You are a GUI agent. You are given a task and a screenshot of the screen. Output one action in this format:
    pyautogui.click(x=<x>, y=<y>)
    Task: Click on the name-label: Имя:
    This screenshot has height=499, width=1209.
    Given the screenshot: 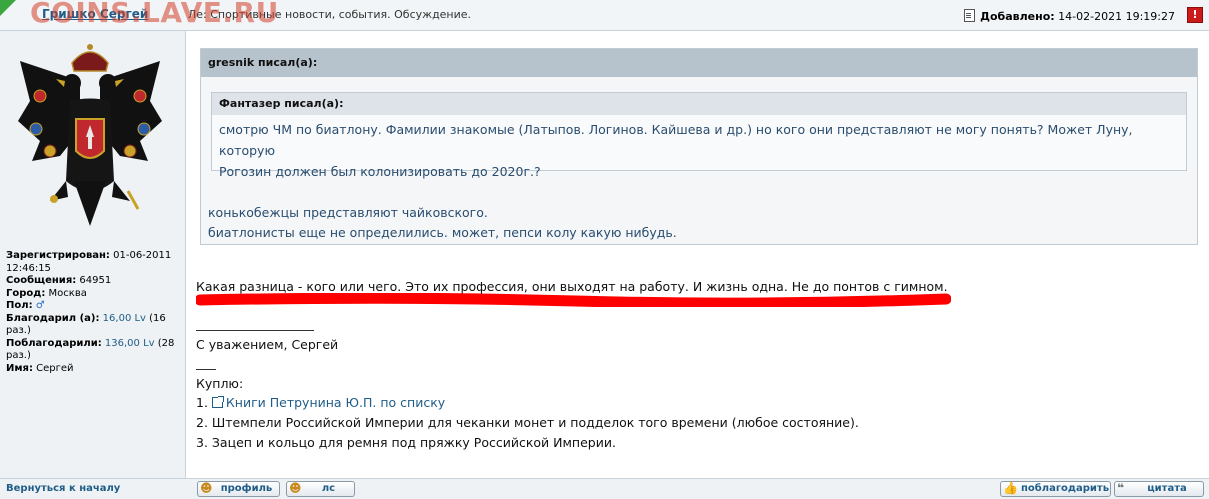 What is the action you would take?
    pyautogui.click(x=19, y=368)
    